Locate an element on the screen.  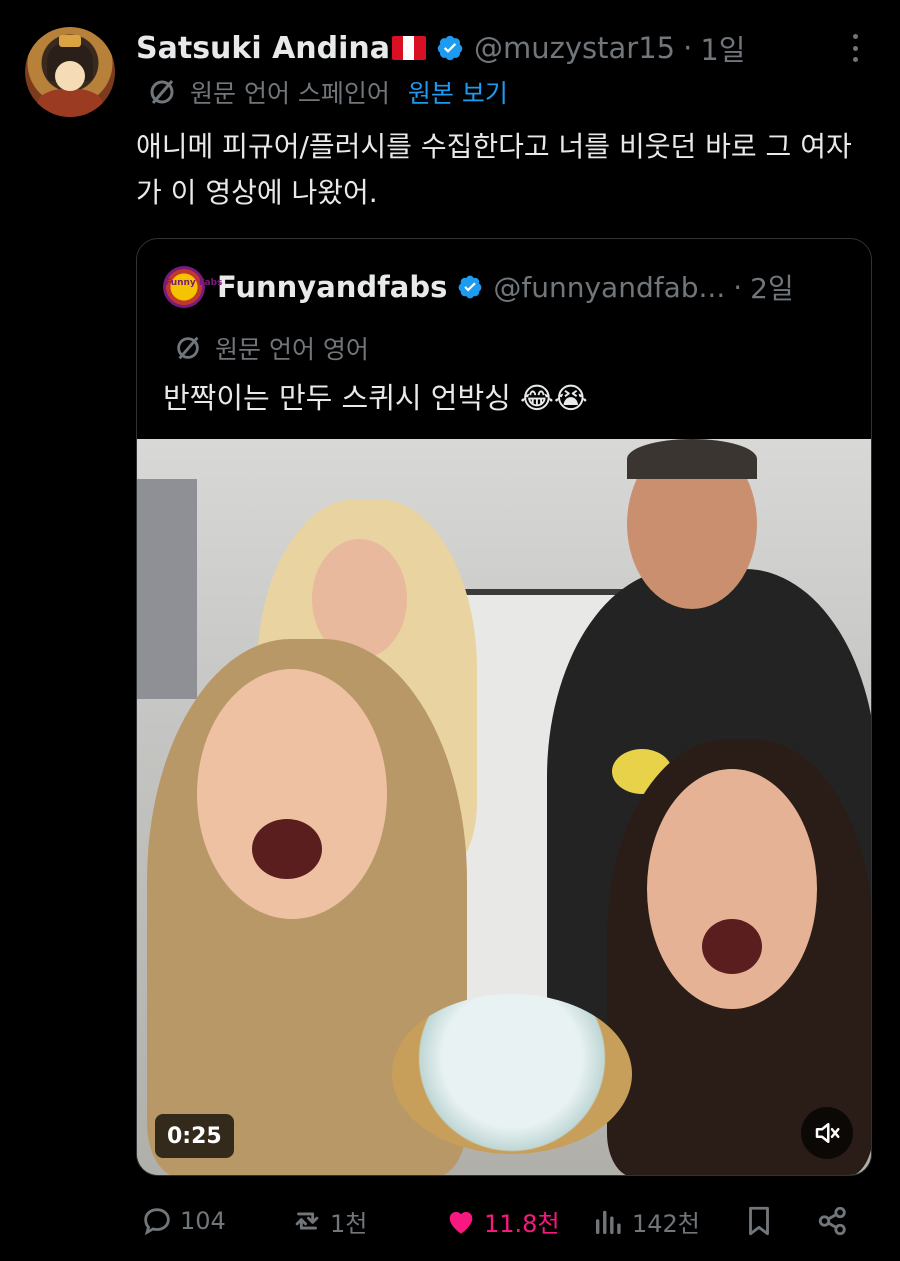
video-timecode: 0:25 is located at coordinates (194, 1136).